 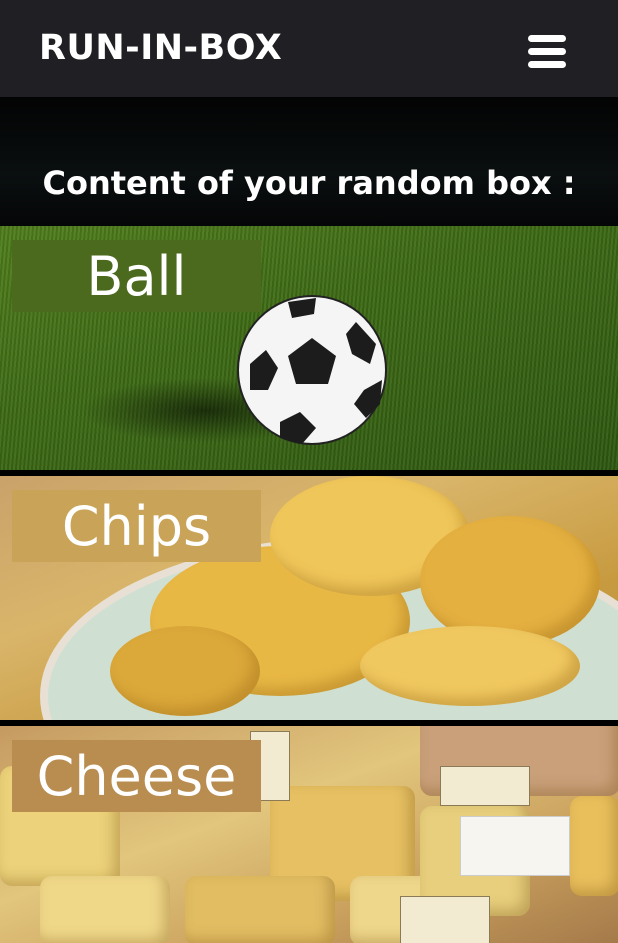 What do you see at coordinates (136, 776) in the screenshot?
I see `item-label: Cheese` at bounding box center [136, 776].